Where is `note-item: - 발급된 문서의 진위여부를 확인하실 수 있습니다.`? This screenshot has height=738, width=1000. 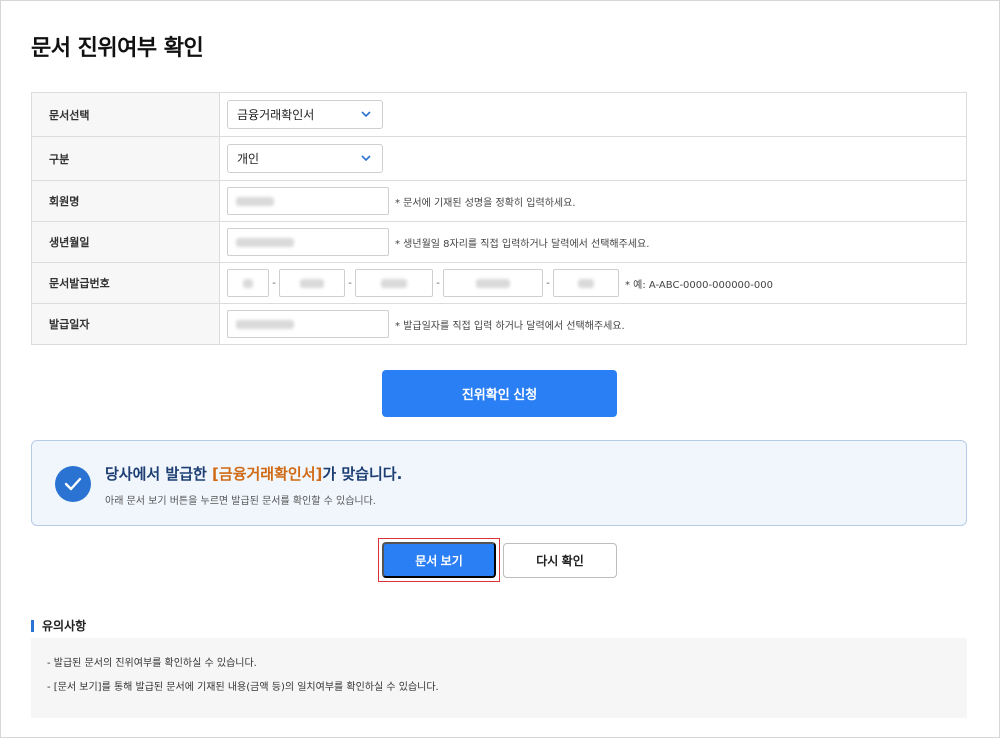
note-item: - 발급된 문서의 진위여부를 확인하실 수 있습니다. is located at coordinates (152, 663).